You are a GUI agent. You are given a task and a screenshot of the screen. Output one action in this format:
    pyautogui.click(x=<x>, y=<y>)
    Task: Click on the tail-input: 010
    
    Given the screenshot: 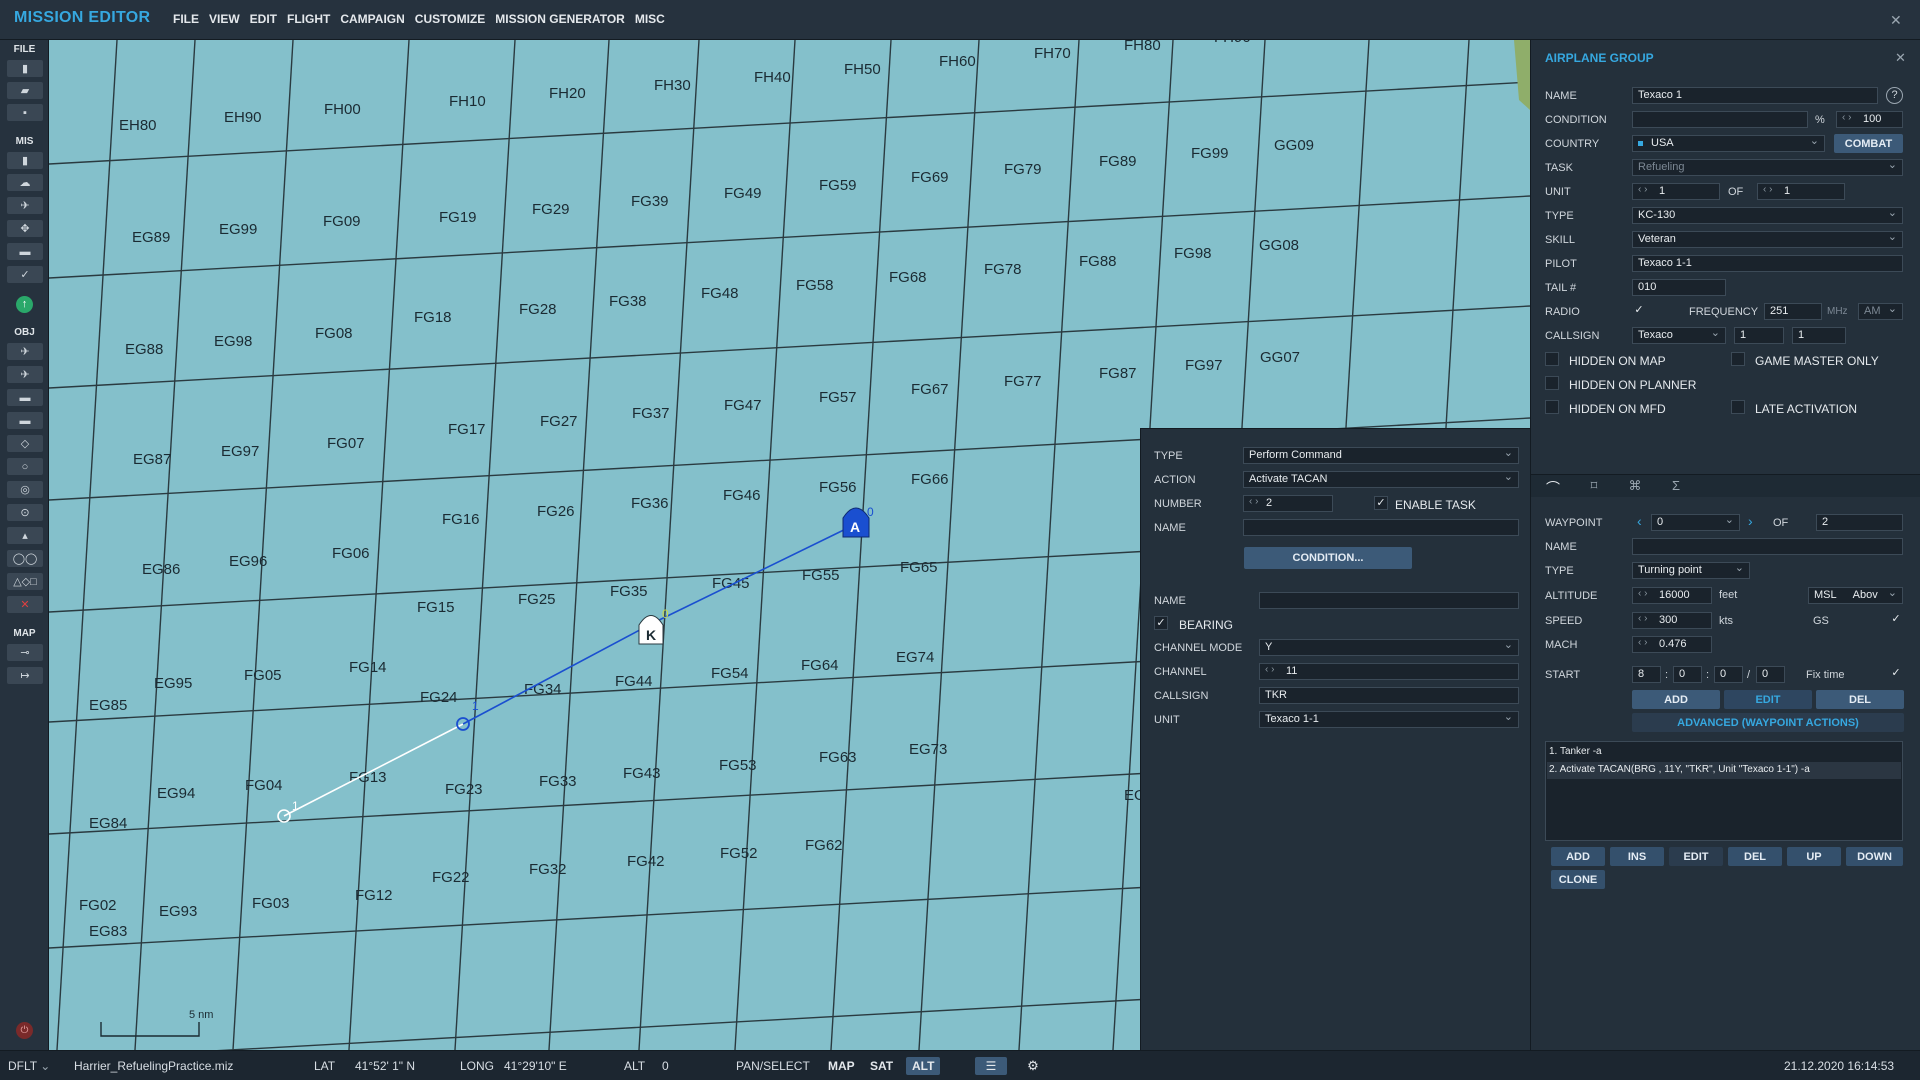 What is the action you would take?
    pyautogui.click(x=1679, y=287)
    